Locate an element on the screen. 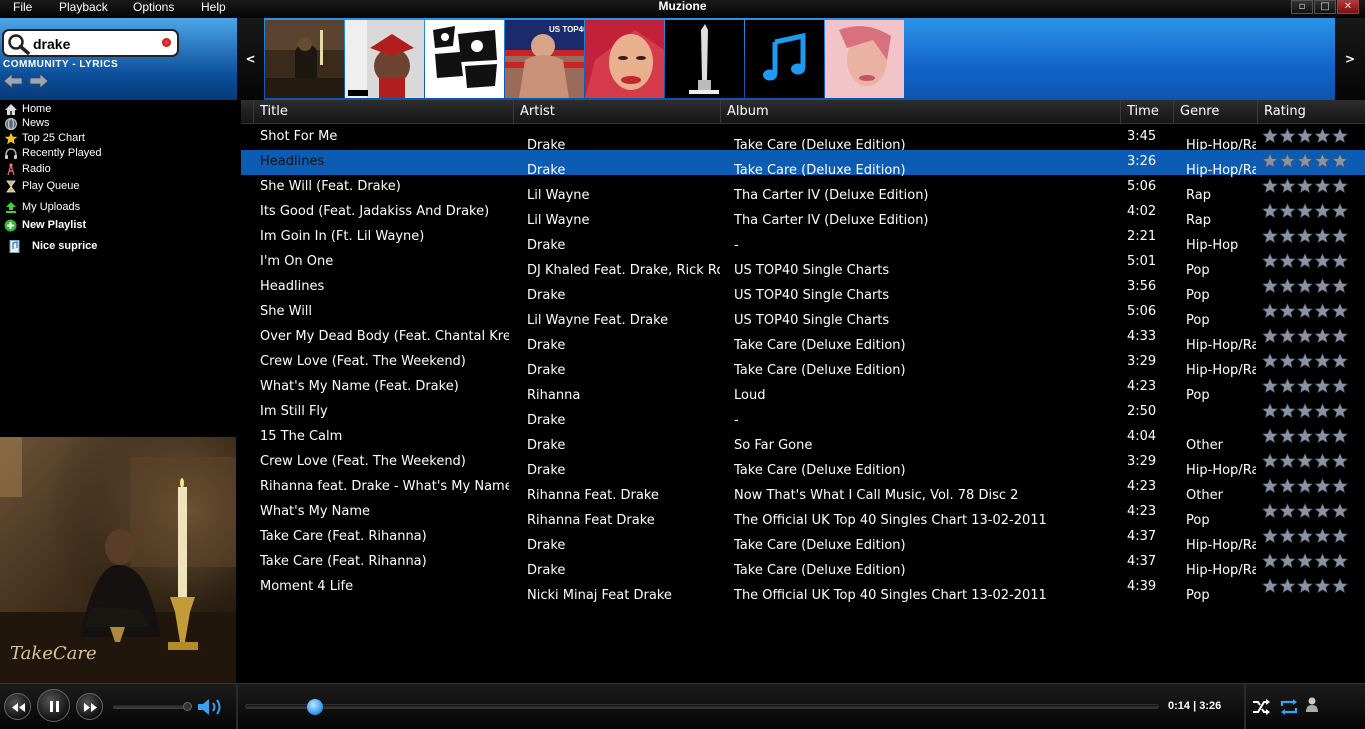  sidebar-item-home: Home is located at coordinates (27, 109).